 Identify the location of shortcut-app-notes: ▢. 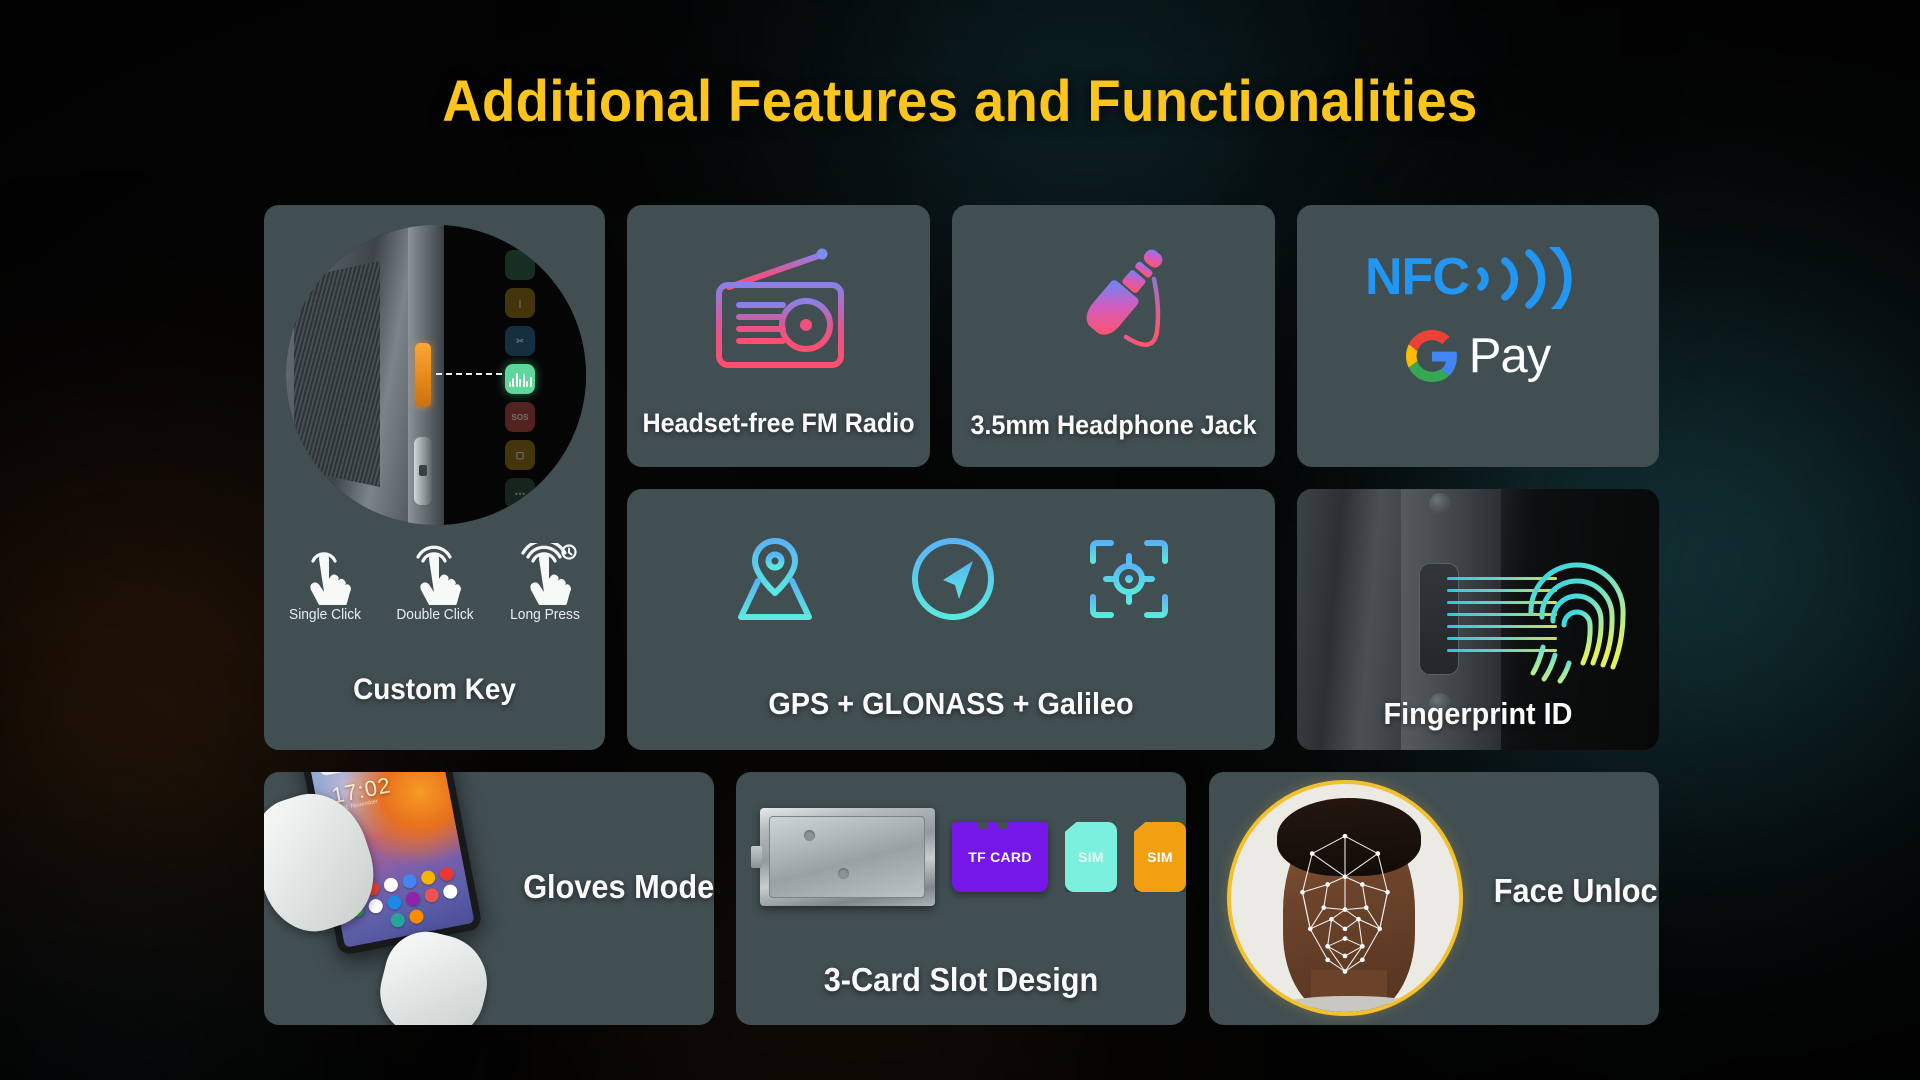
(520, 455).